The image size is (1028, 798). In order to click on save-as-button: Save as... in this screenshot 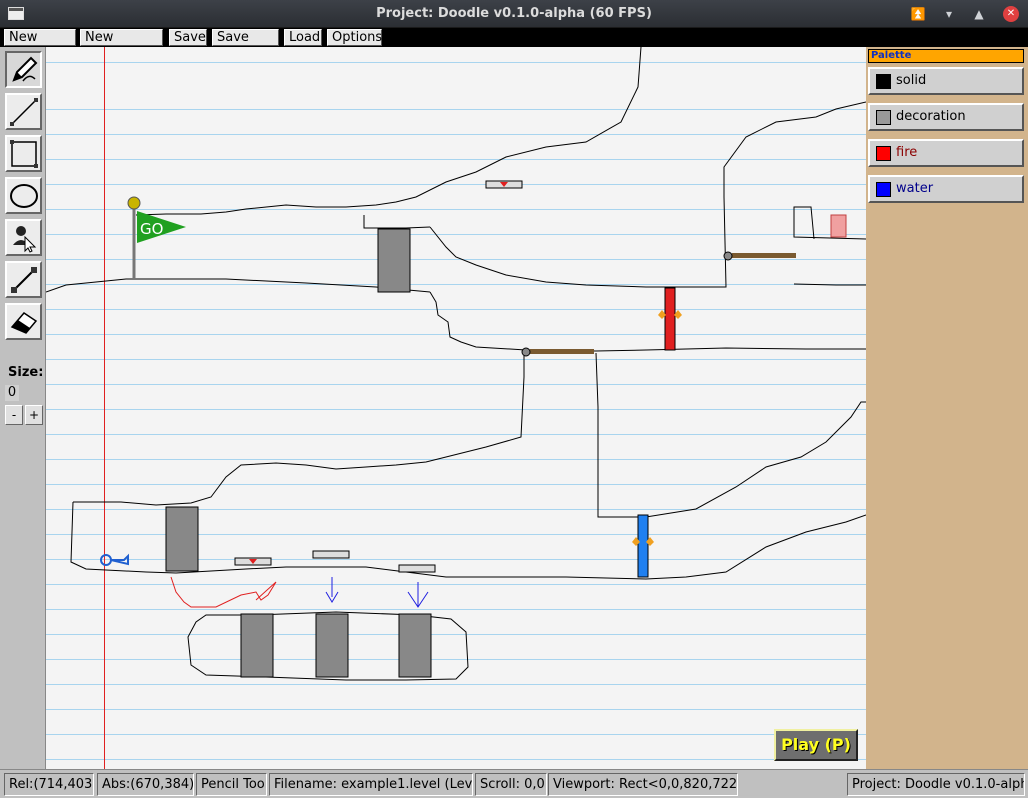, I will do `click(245, 44)`.